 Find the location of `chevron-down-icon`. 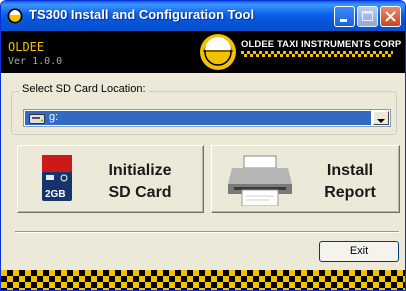

chevron-down-icon is located at coordinates (381, 121).